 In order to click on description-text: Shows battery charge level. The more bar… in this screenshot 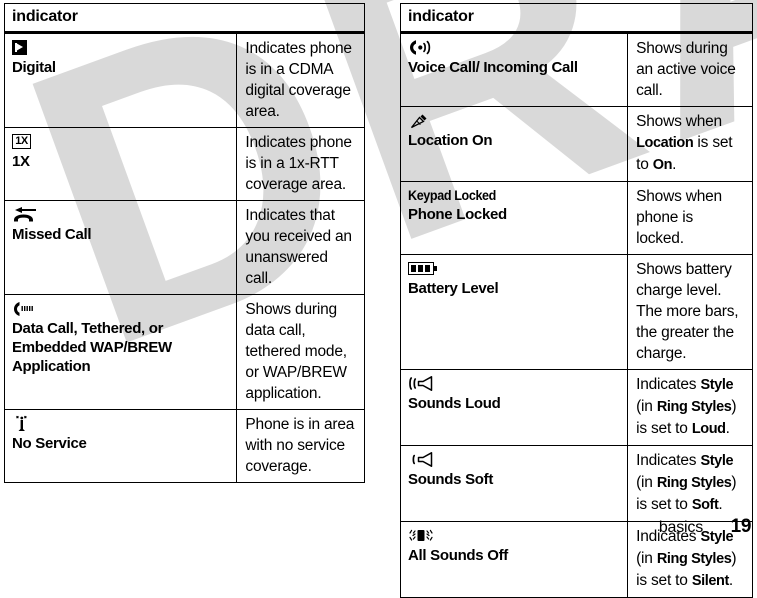, I will do `click(687, 311)`.